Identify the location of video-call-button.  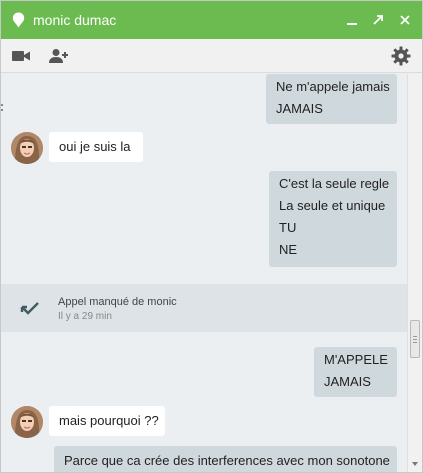
(21, 56).